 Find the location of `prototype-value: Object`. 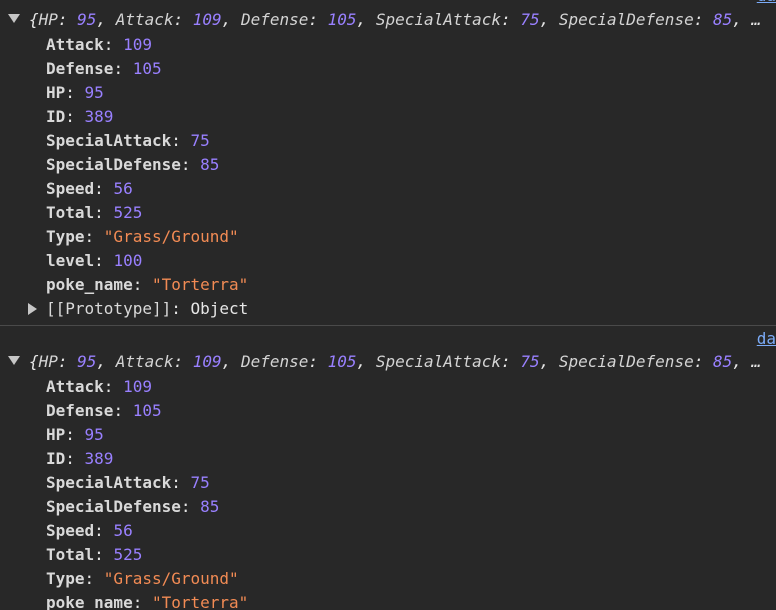

prototype-value: Object is located at coordinates (219, 308).